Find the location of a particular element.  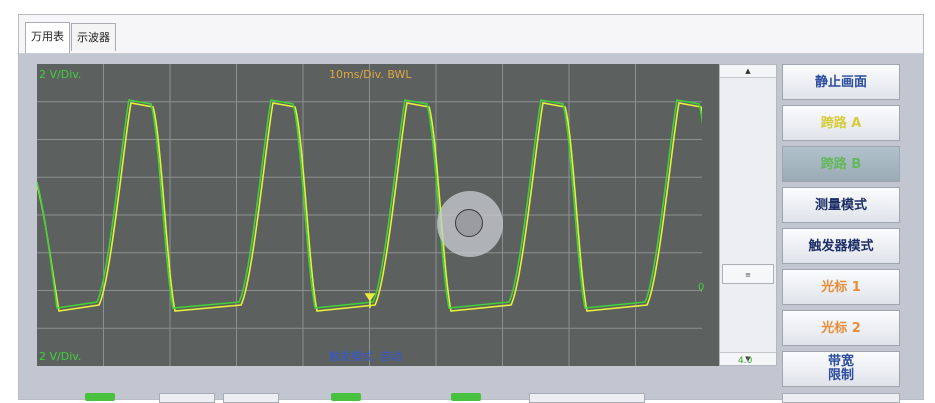

tab-oscilloscope: 示波器 is located at coordinates (93, 37).